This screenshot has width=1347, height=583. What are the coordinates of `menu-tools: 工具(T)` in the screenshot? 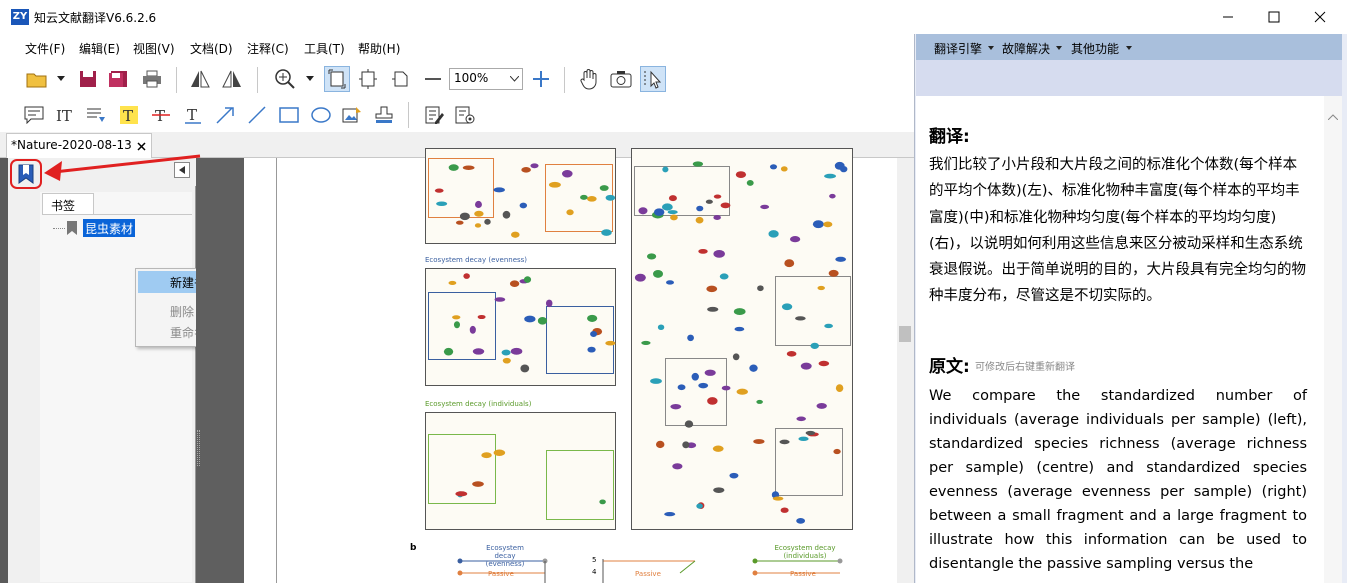 It's located at (324, 48).